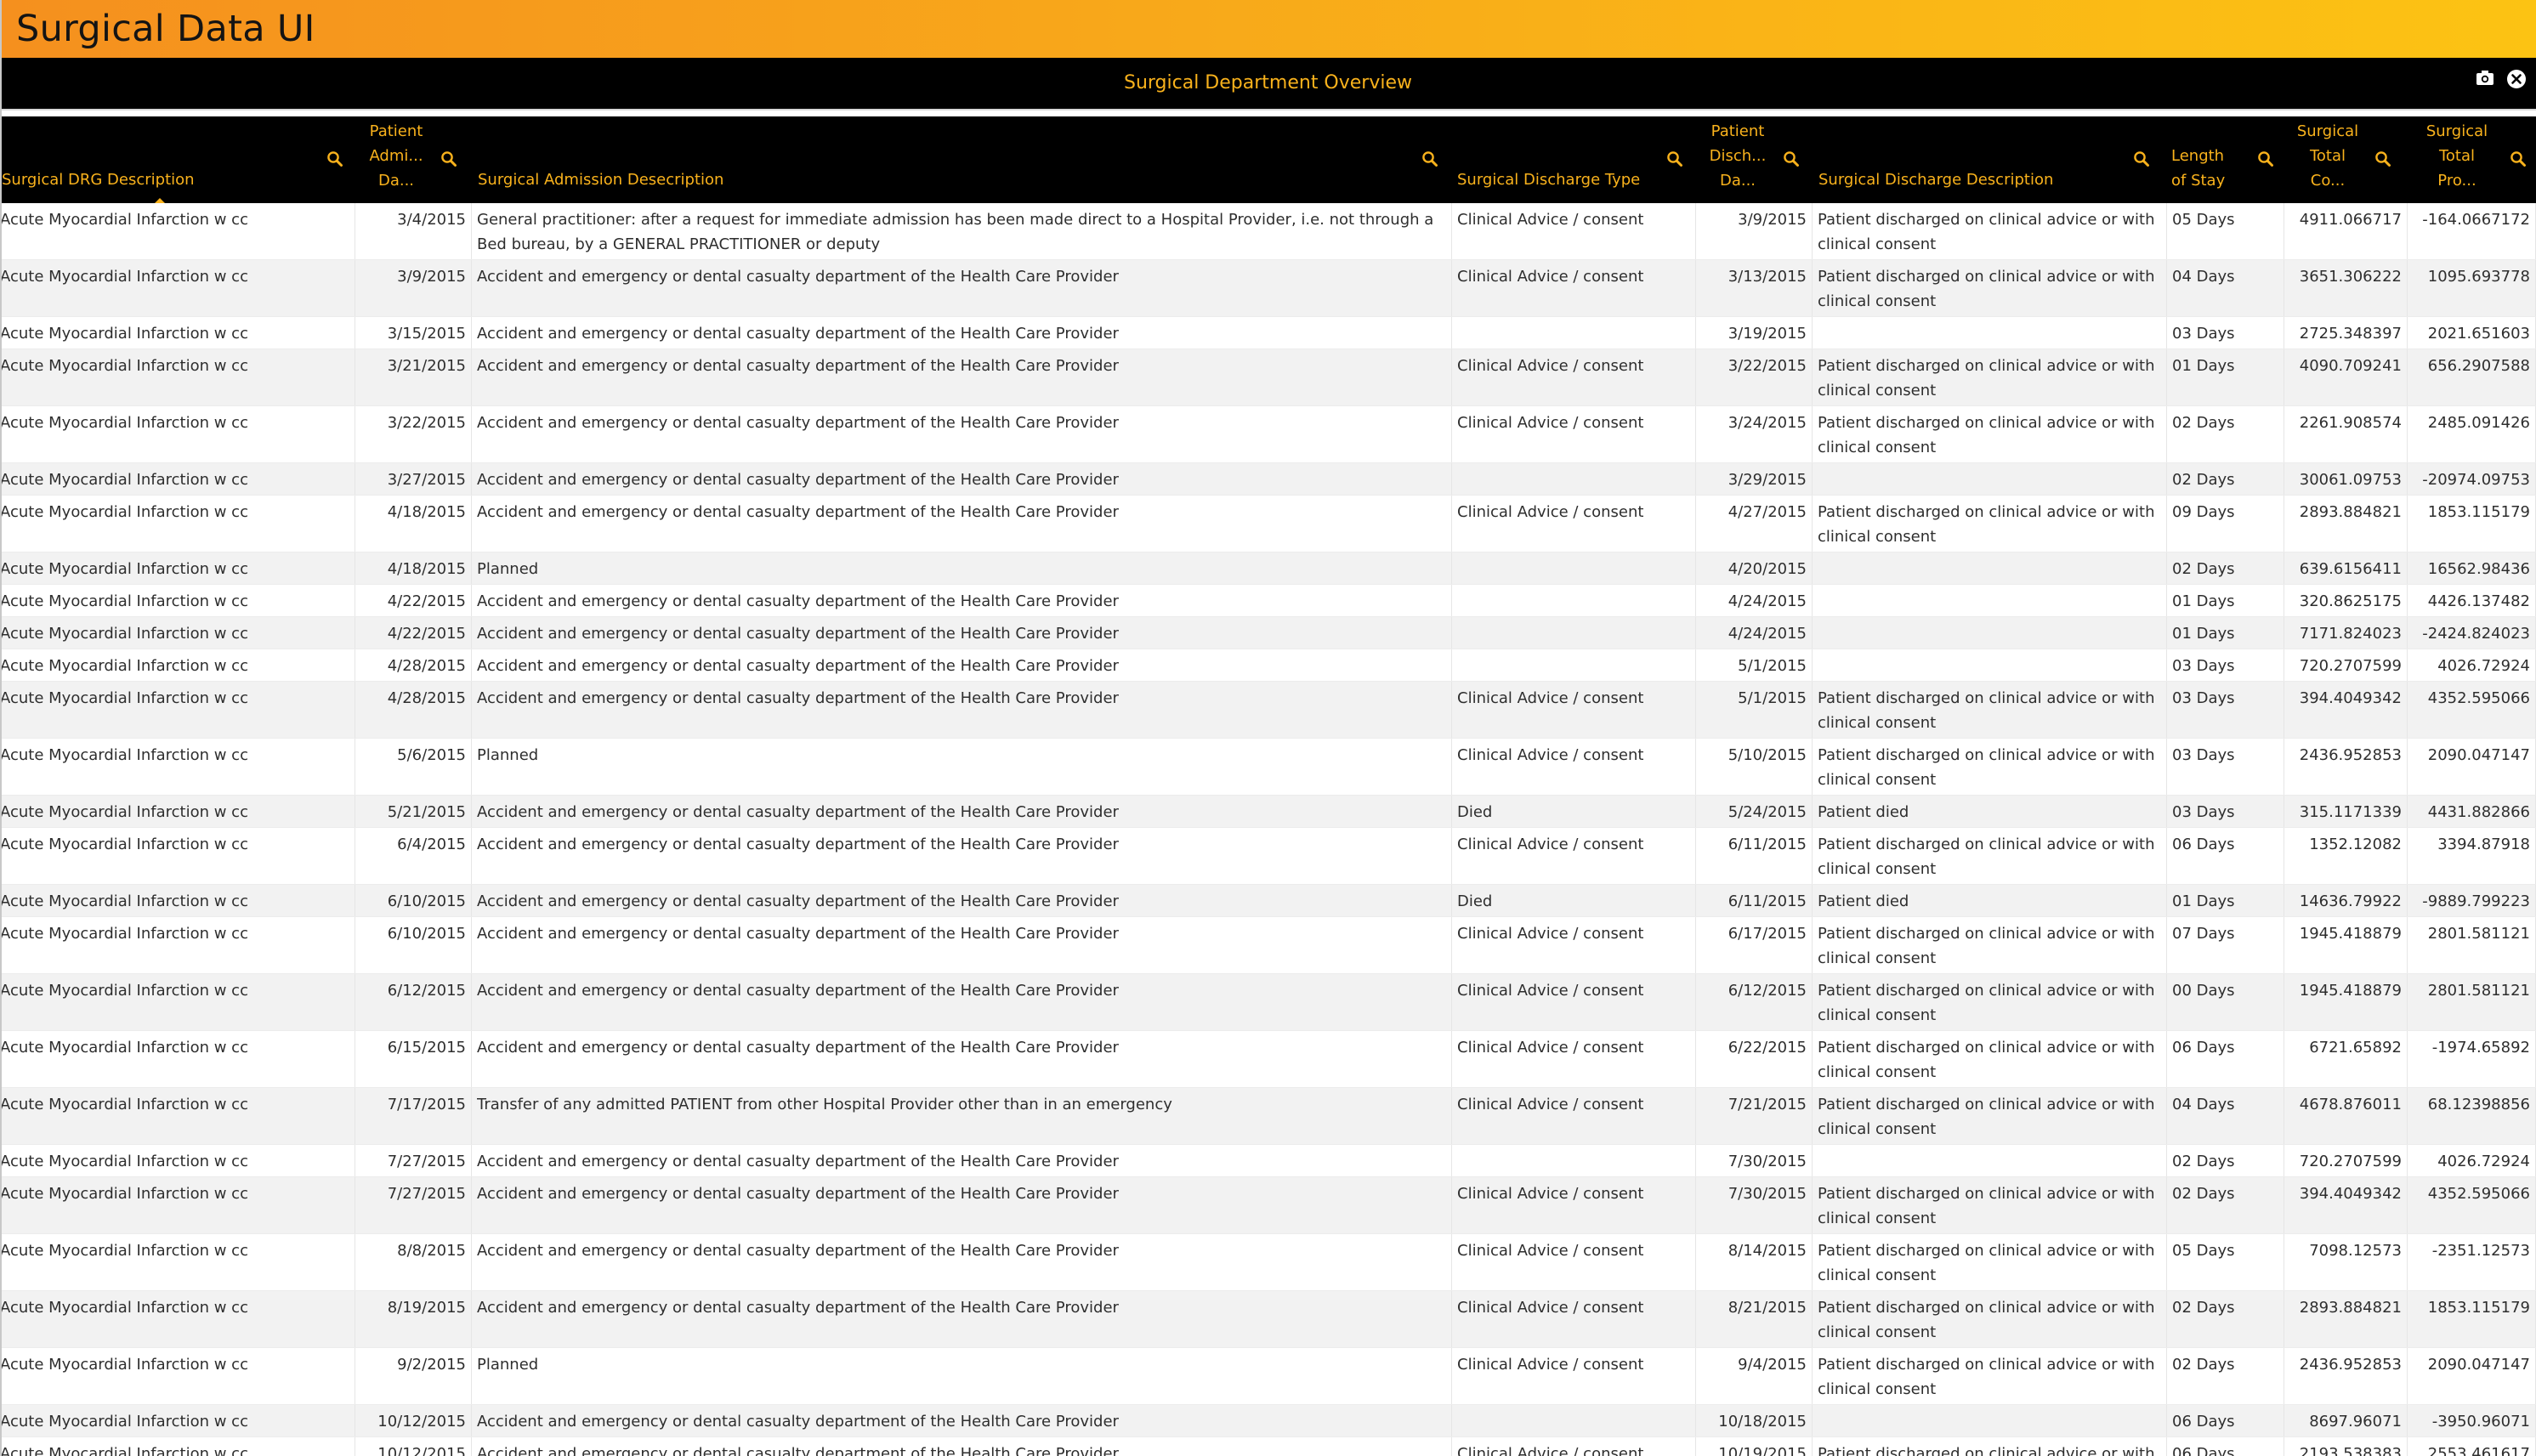 The width and height of the screenshot is (2536, 1456). I want to click on cell-text: 2893.884821, so click(2350, 1308).